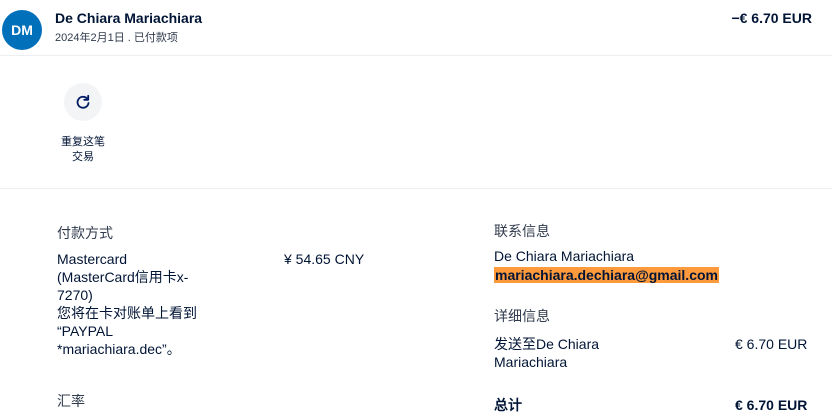 The image size is (832, 418). I want to click on payment-method-line-3: 7270), so click(75, 295).